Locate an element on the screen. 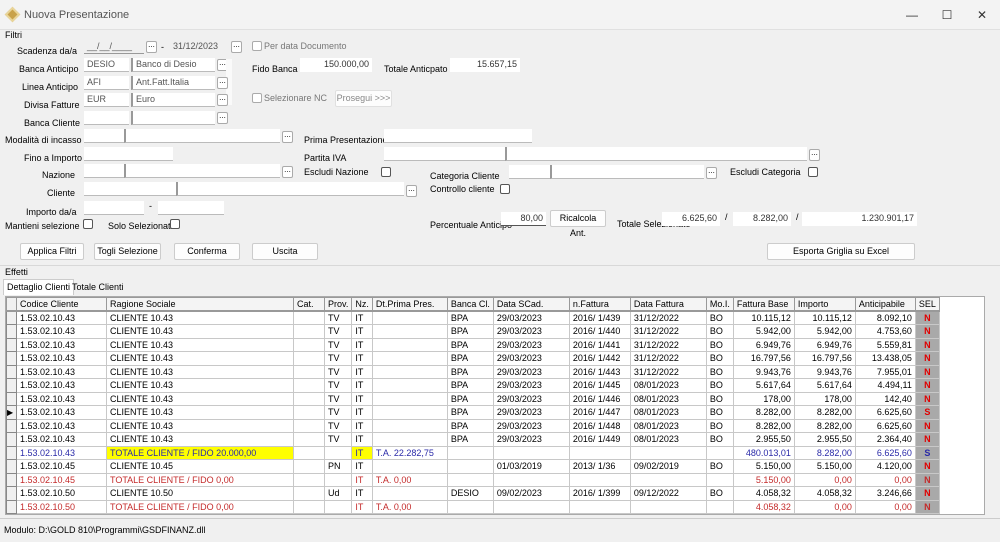  cell-prov: TV is located at coordinates (338, 425).